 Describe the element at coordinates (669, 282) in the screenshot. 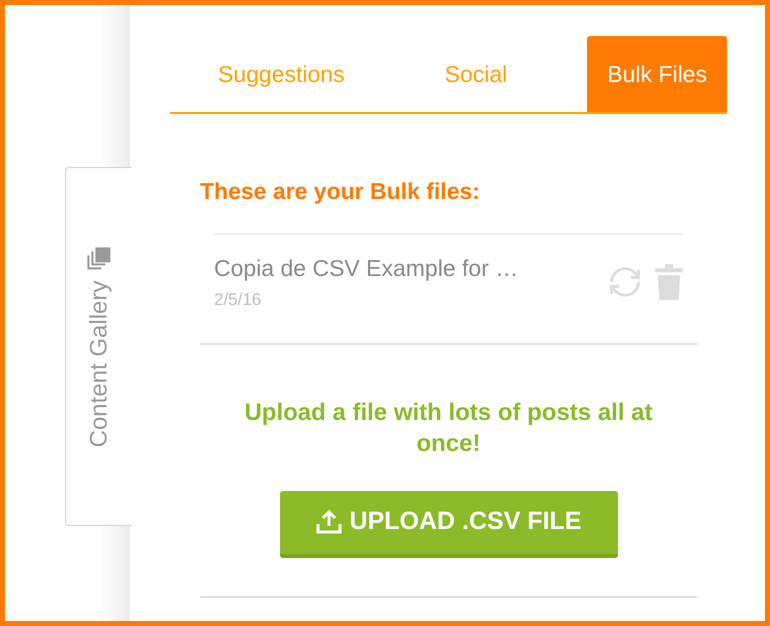

I see `trash-icon` at that location.